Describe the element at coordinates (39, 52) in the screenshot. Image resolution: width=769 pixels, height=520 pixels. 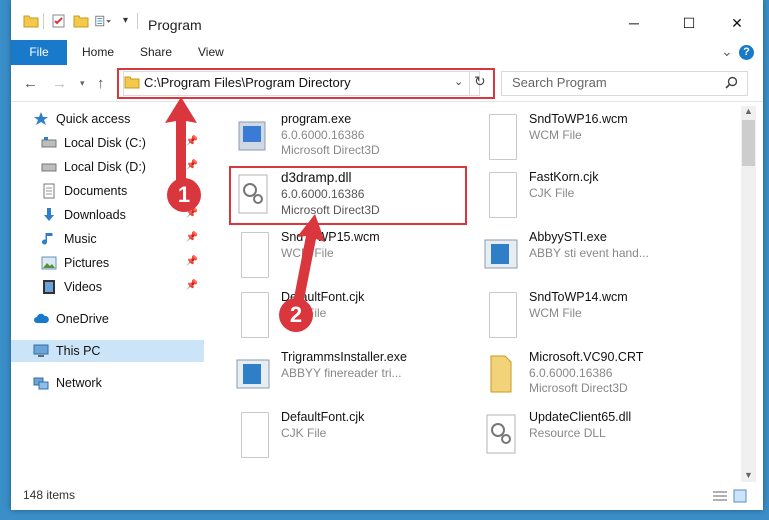
I see `file-tab: File` at that location.